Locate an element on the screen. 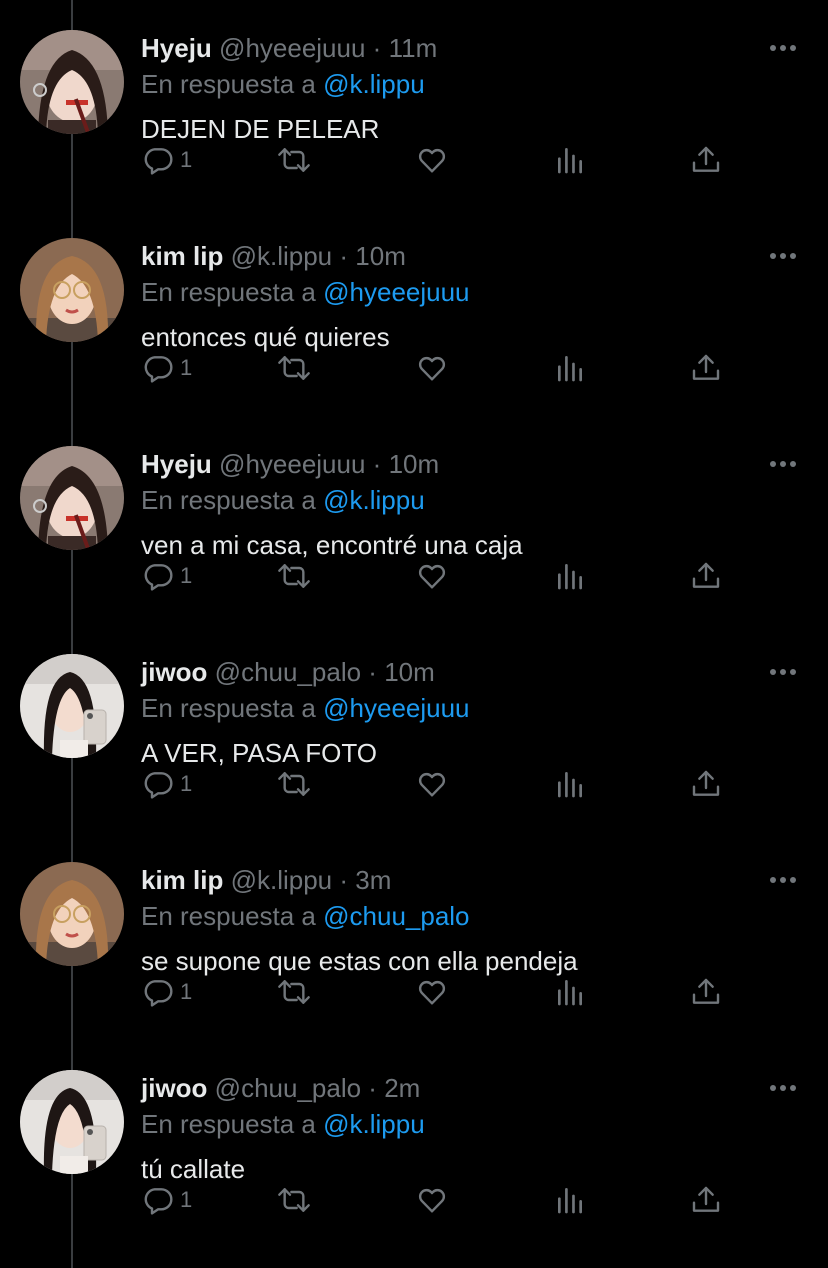  tweet-header: jiwoo @chuu_palo · 2m is located at coordinates (280, 1088).